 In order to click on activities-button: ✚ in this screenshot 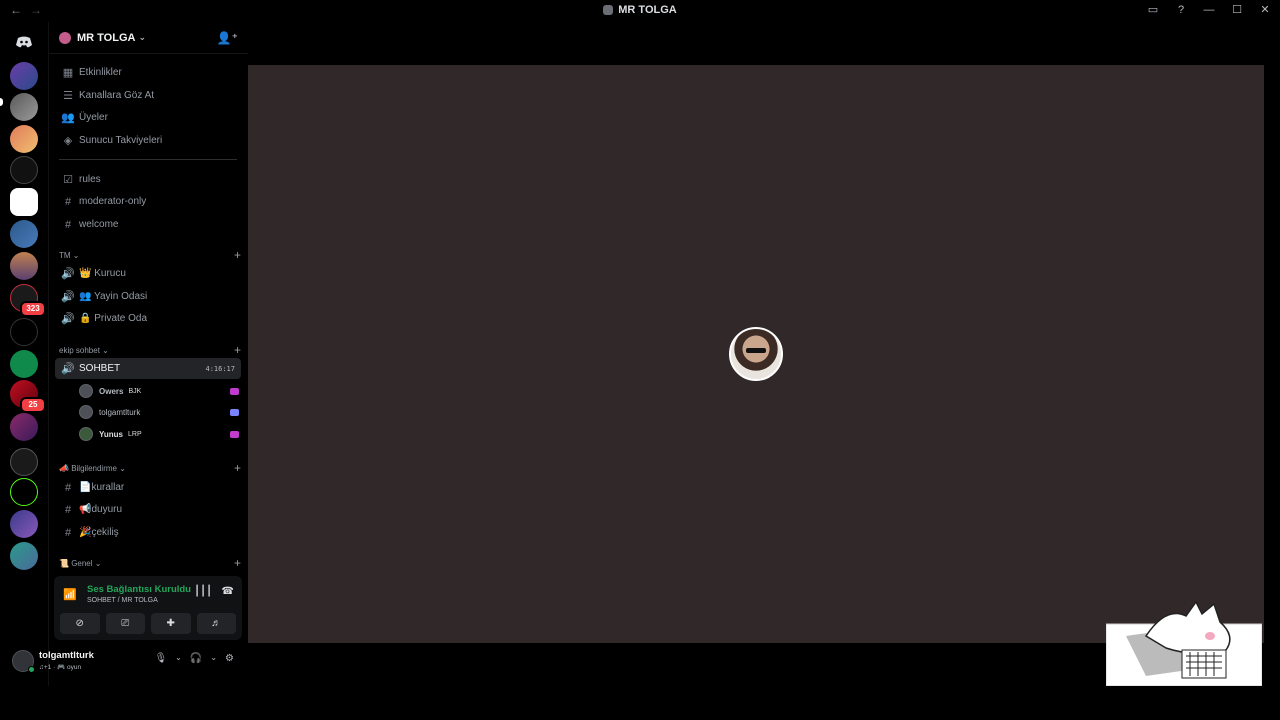, I will do `click(171, 623)`.